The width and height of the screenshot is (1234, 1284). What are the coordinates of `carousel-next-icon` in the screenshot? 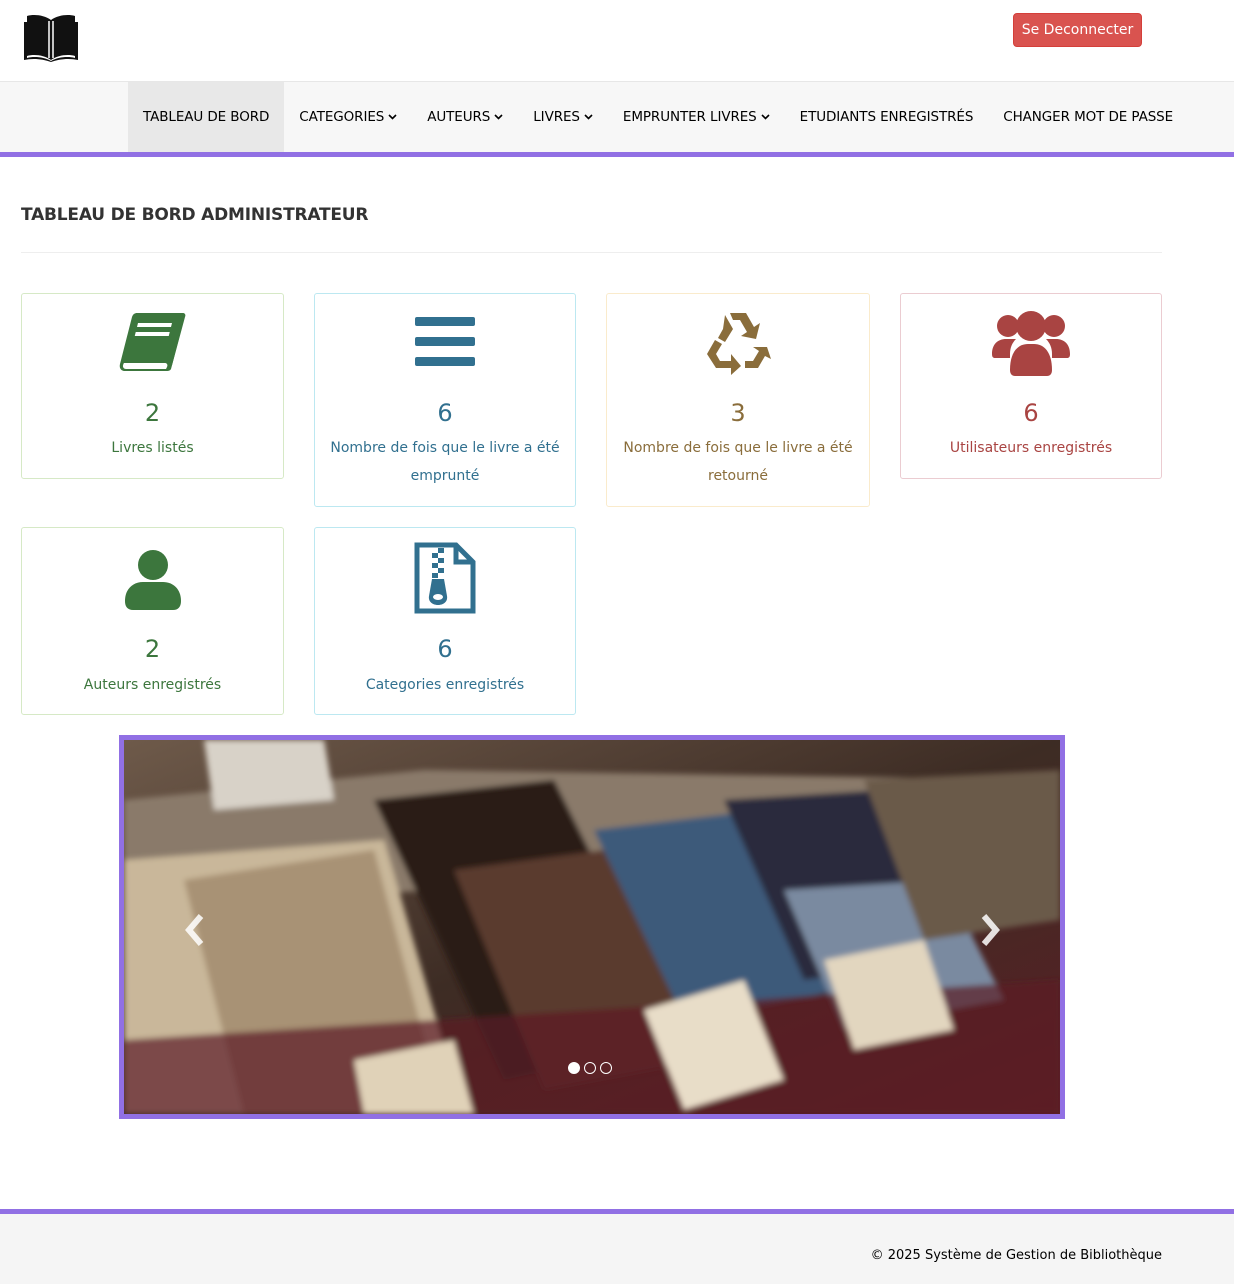 It's located at (991, 930).